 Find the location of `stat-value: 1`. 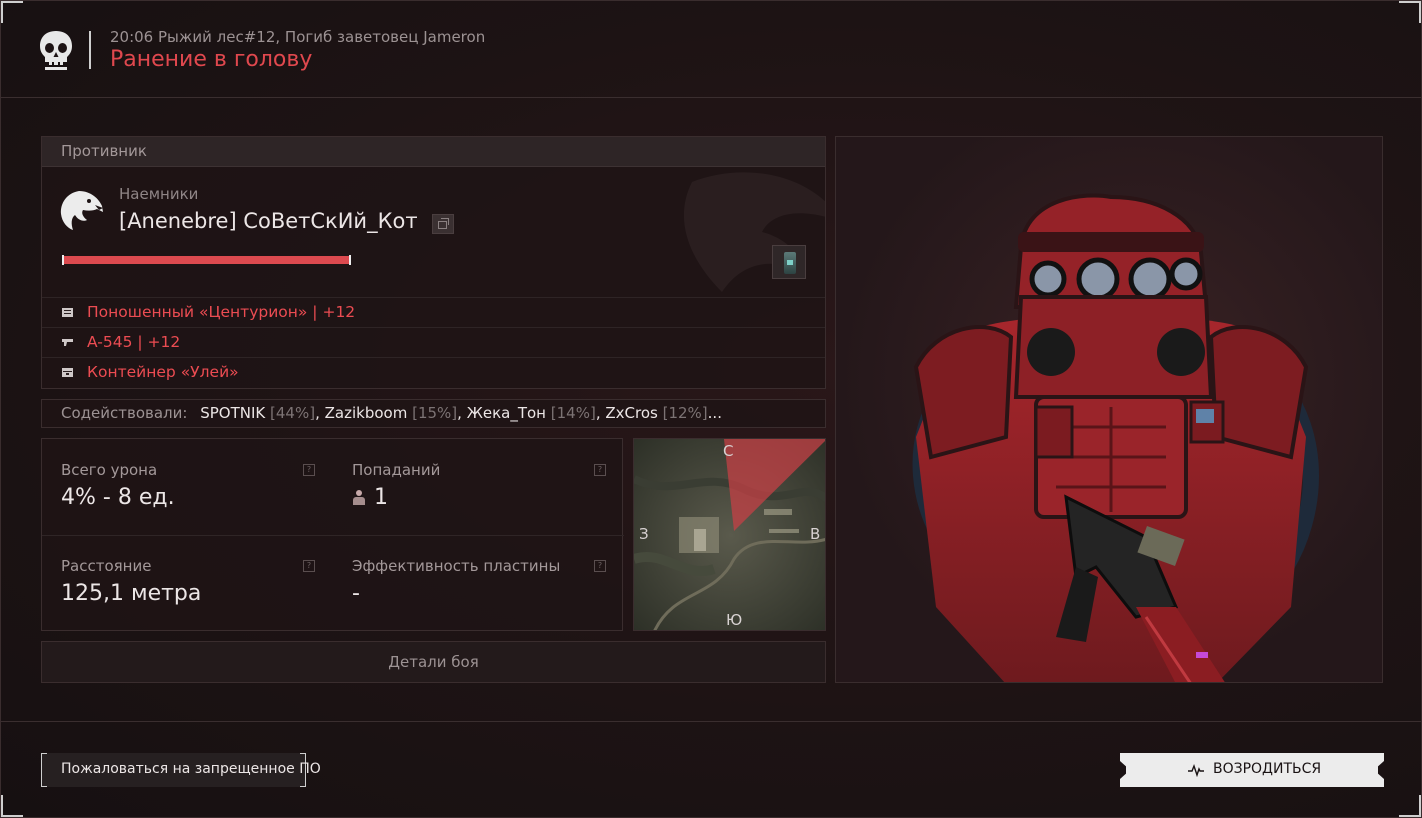

stat-value: 1 is located at coordinates (381, 497).